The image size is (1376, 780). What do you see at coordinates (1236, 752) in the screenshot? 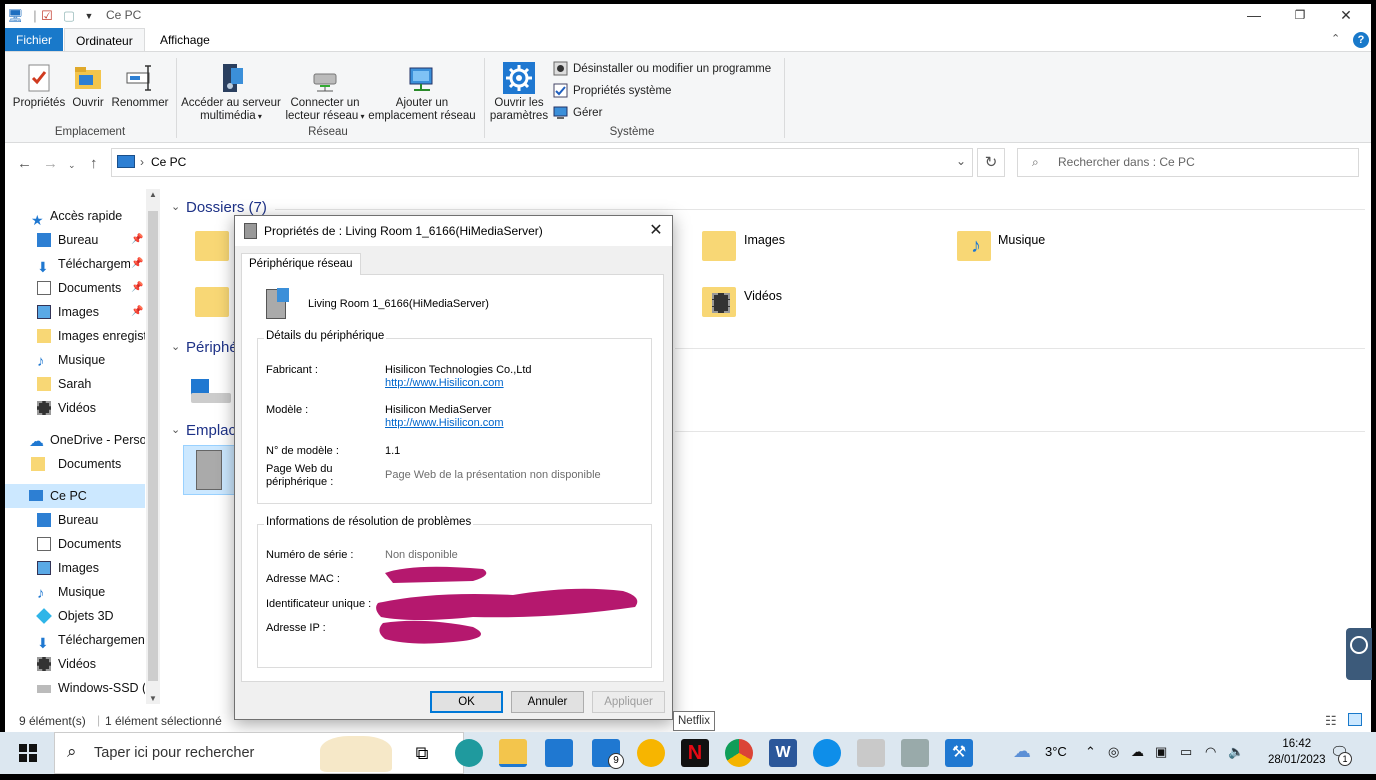
I see `volume-icon: 🔈` at bounding box center [1236, 752].